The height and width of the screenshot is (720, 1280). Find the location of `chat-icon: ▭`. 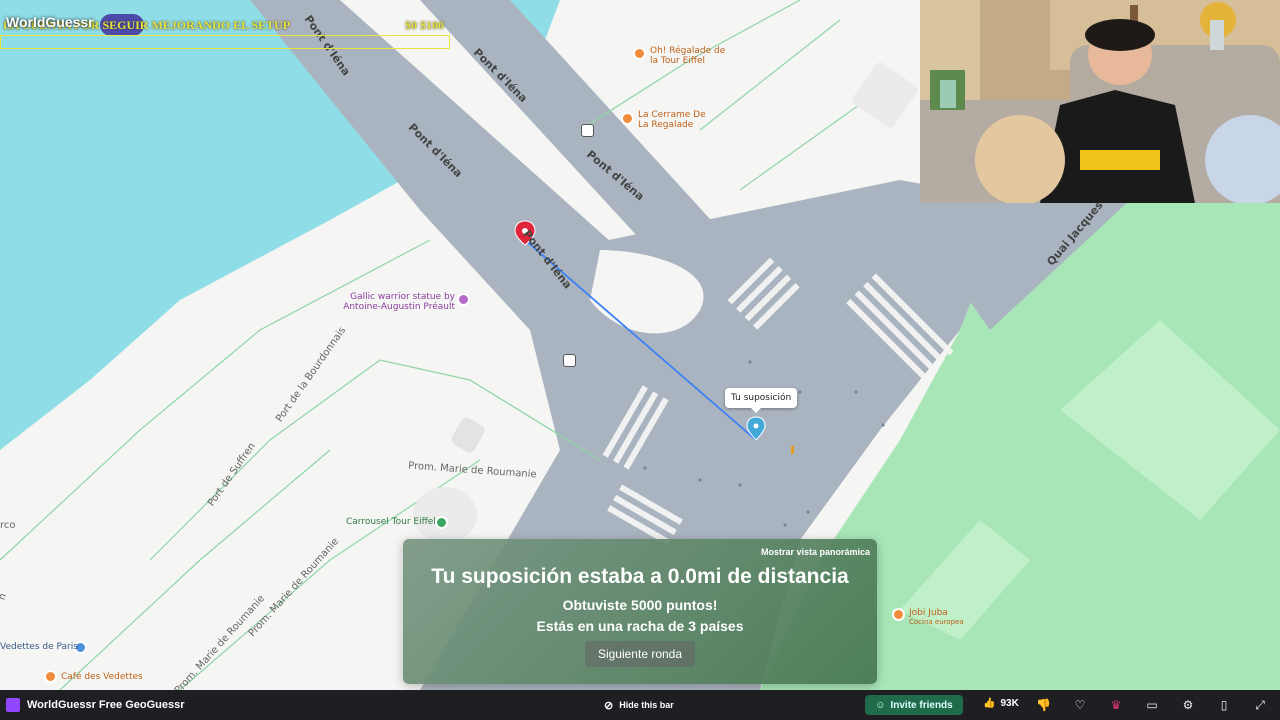

chat-icon: ▭ is located at coordinates (1152, 705).